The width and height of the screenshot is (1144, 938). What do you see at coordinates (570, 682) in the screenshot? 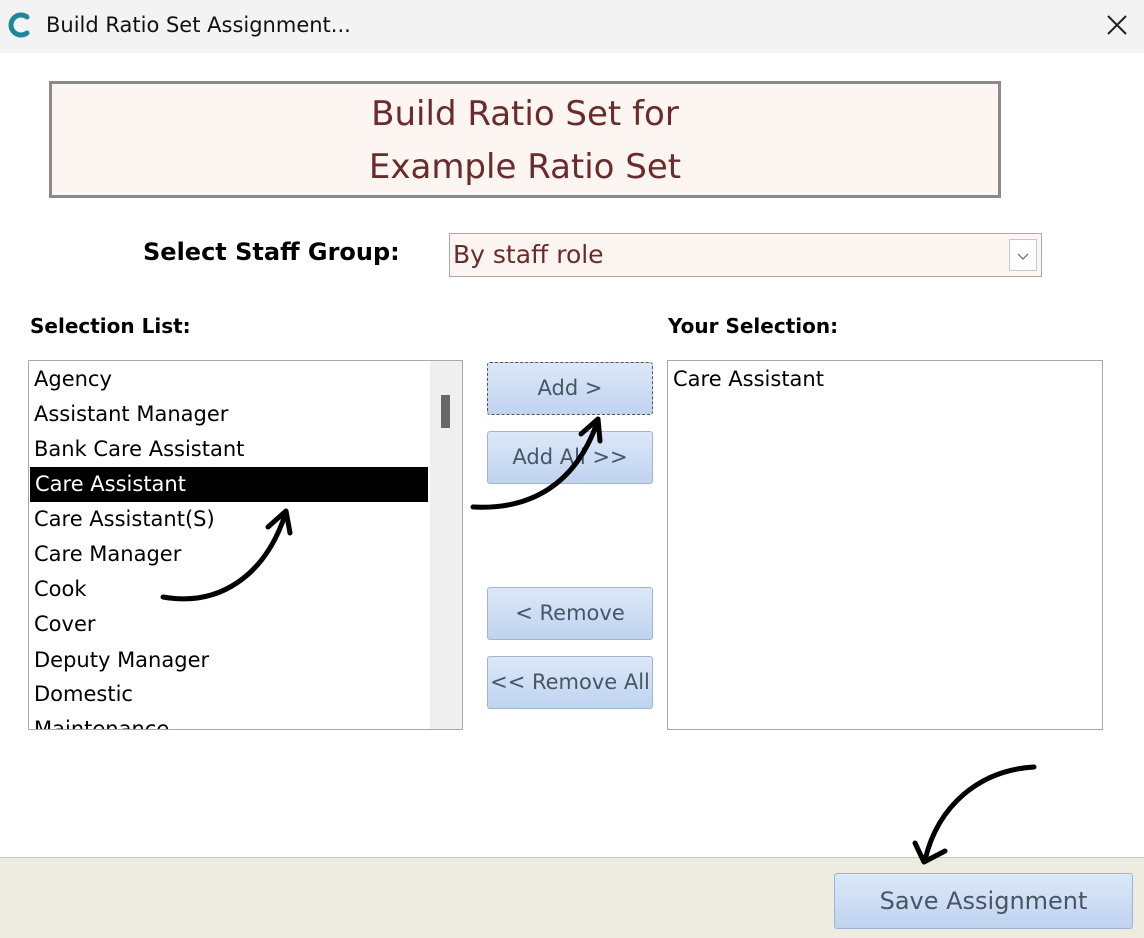
I see `remove-all-button: << Remove All` at bounding box center [570, 682].